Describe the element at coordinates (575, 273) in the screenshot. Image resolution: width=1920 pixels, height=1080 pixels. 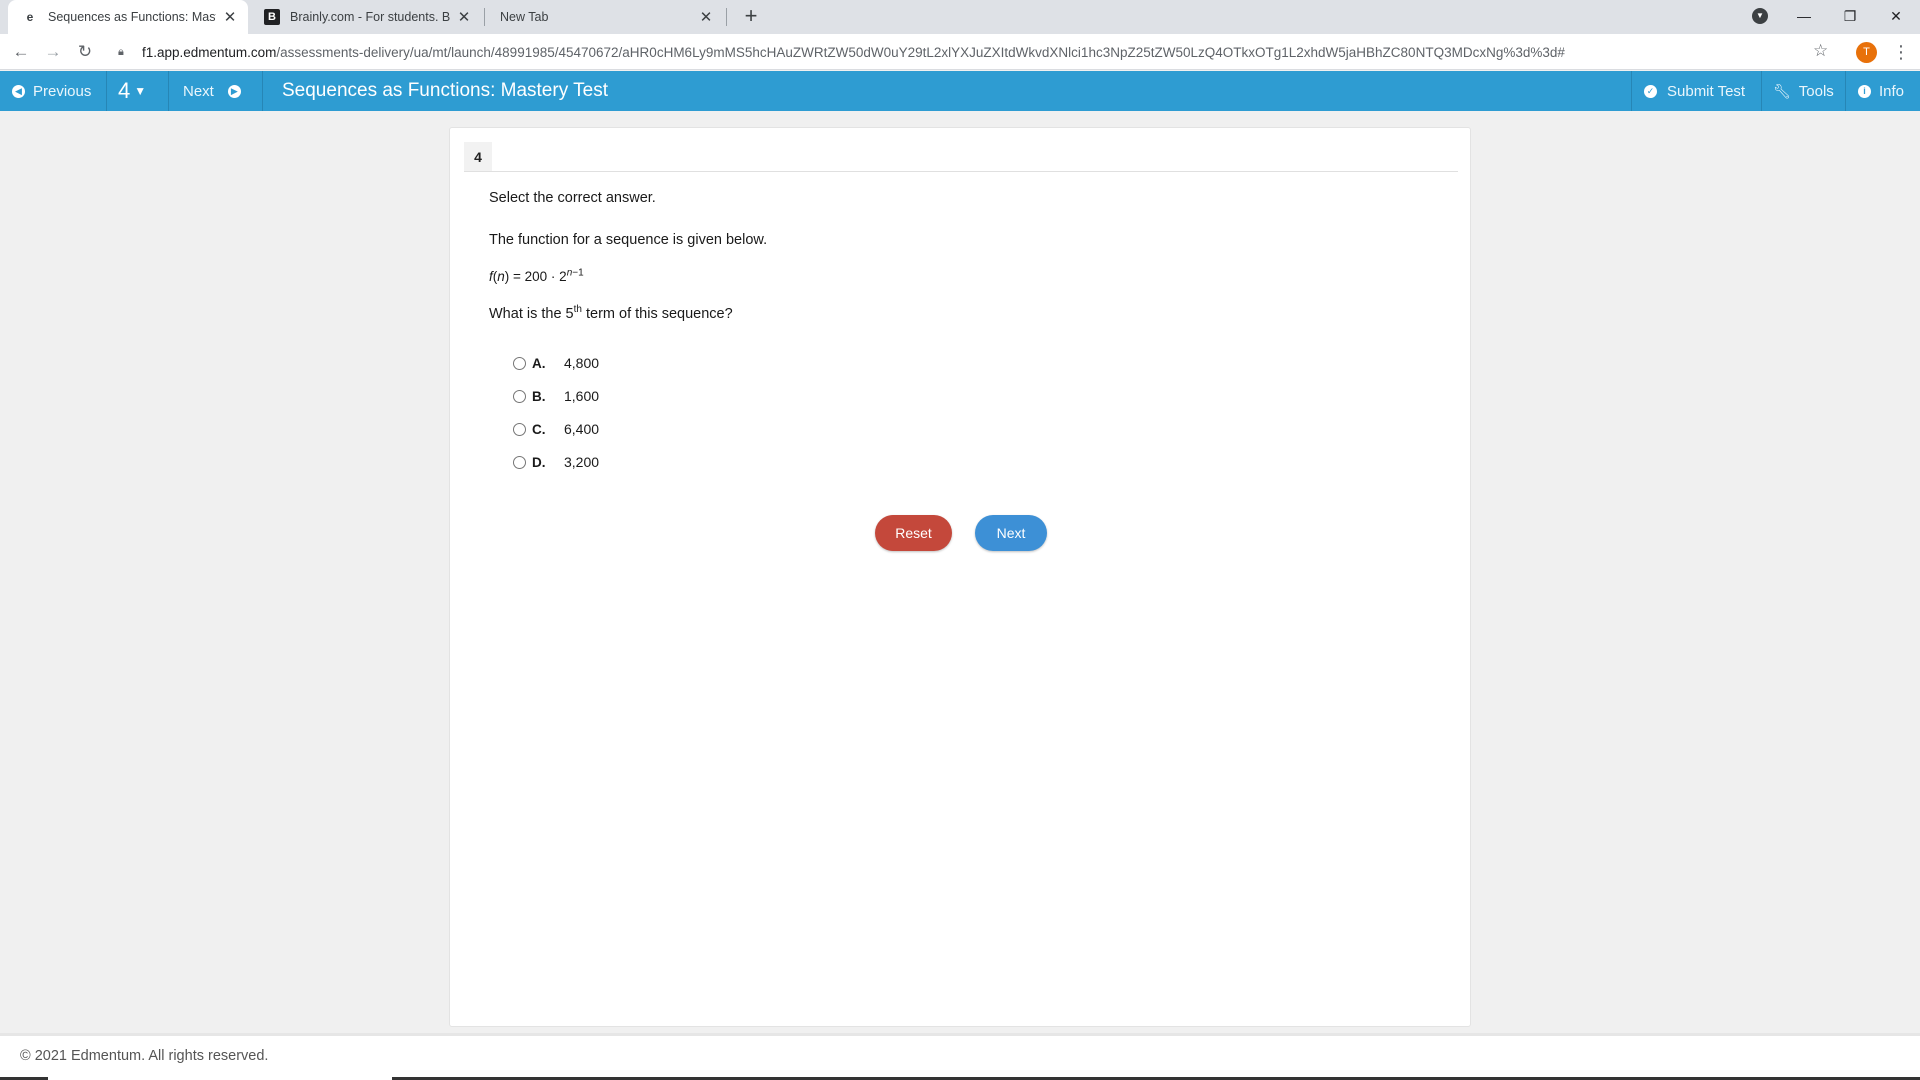
I see `formula-exponent: n−1` at that location.